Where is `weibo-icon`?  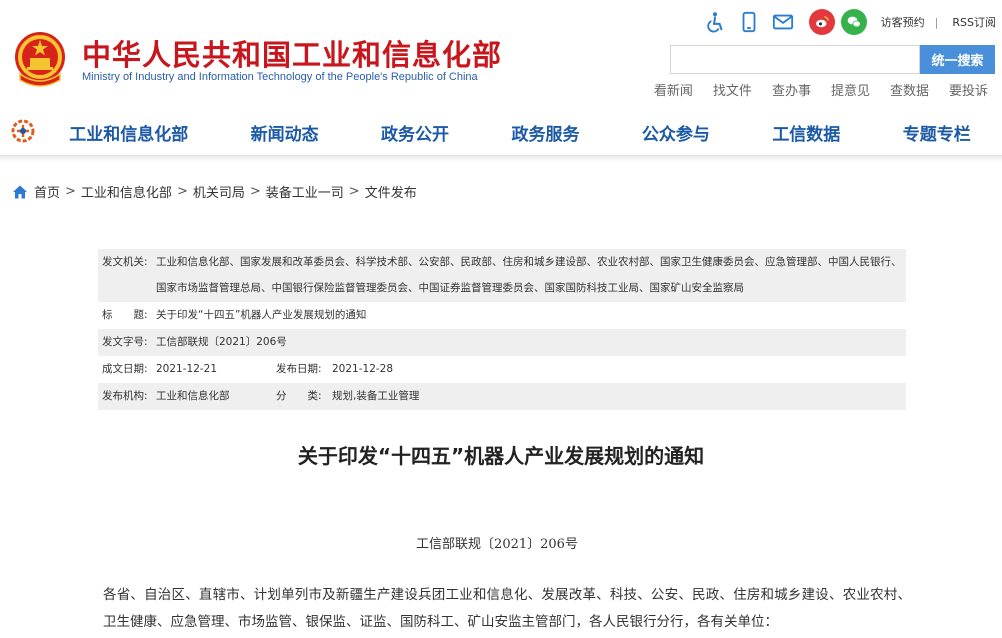 weibo-icon is located at coordinates (821, 22).